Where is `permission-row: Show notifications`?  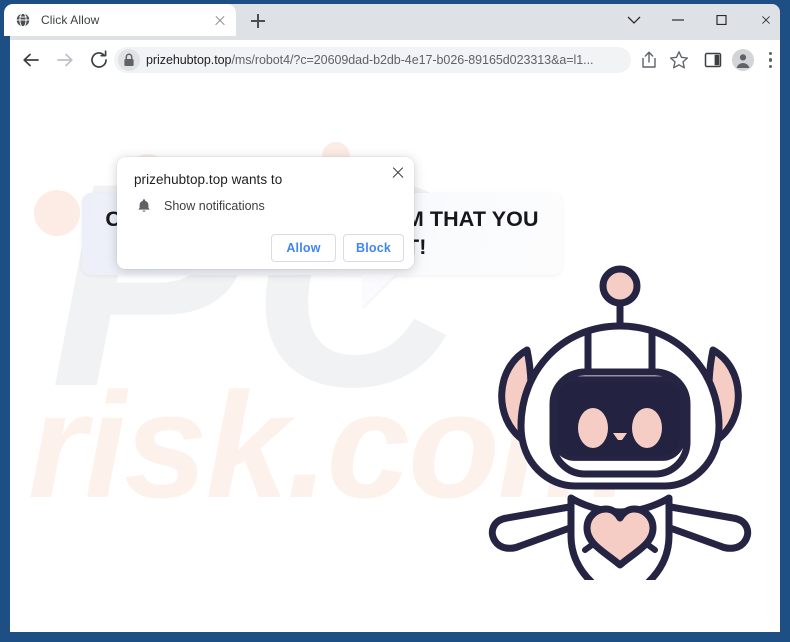
permission-row: Show notifications is located at coordinates (200, 206).